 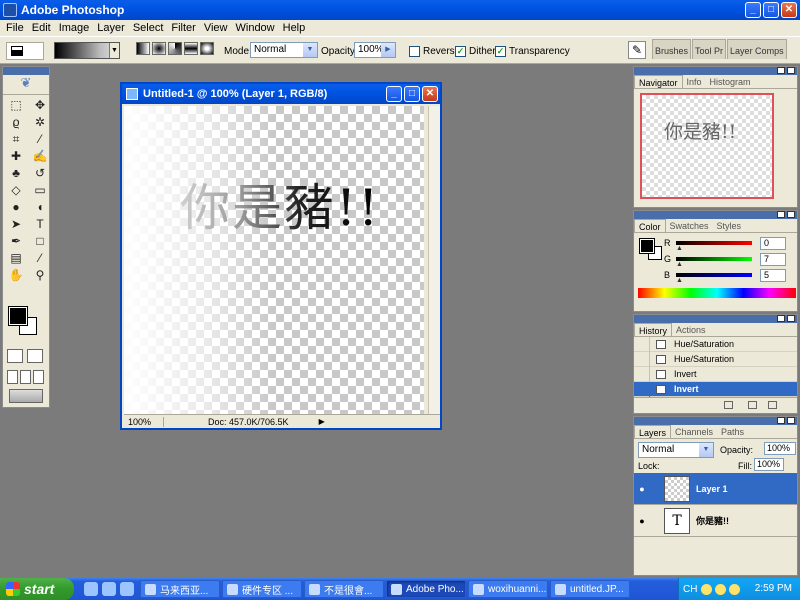 I want to click on menu-edit: Edit, so click(x=41, y=28).